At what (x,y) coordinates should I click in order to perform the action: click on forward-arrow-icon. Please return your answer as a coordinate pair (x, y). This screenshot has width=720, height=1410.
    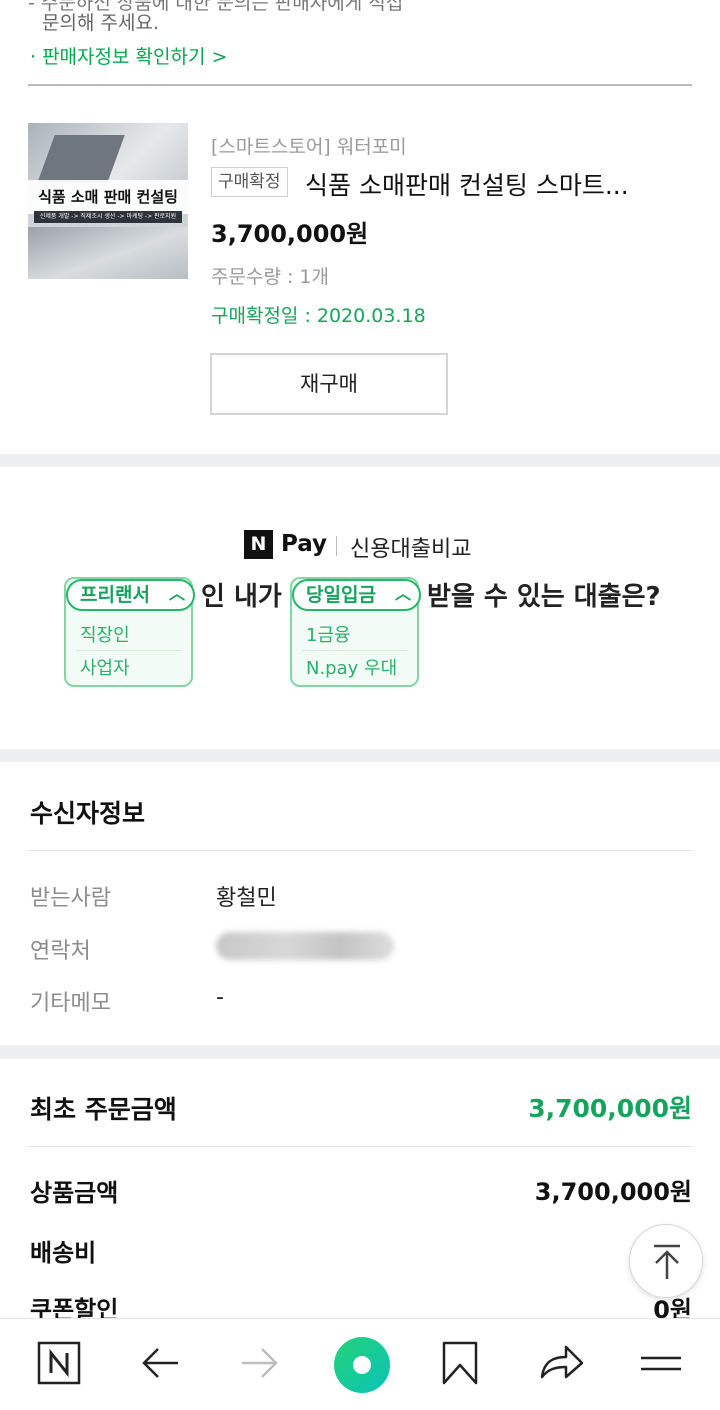
    Looking at the image, I should click on (260, 1363).